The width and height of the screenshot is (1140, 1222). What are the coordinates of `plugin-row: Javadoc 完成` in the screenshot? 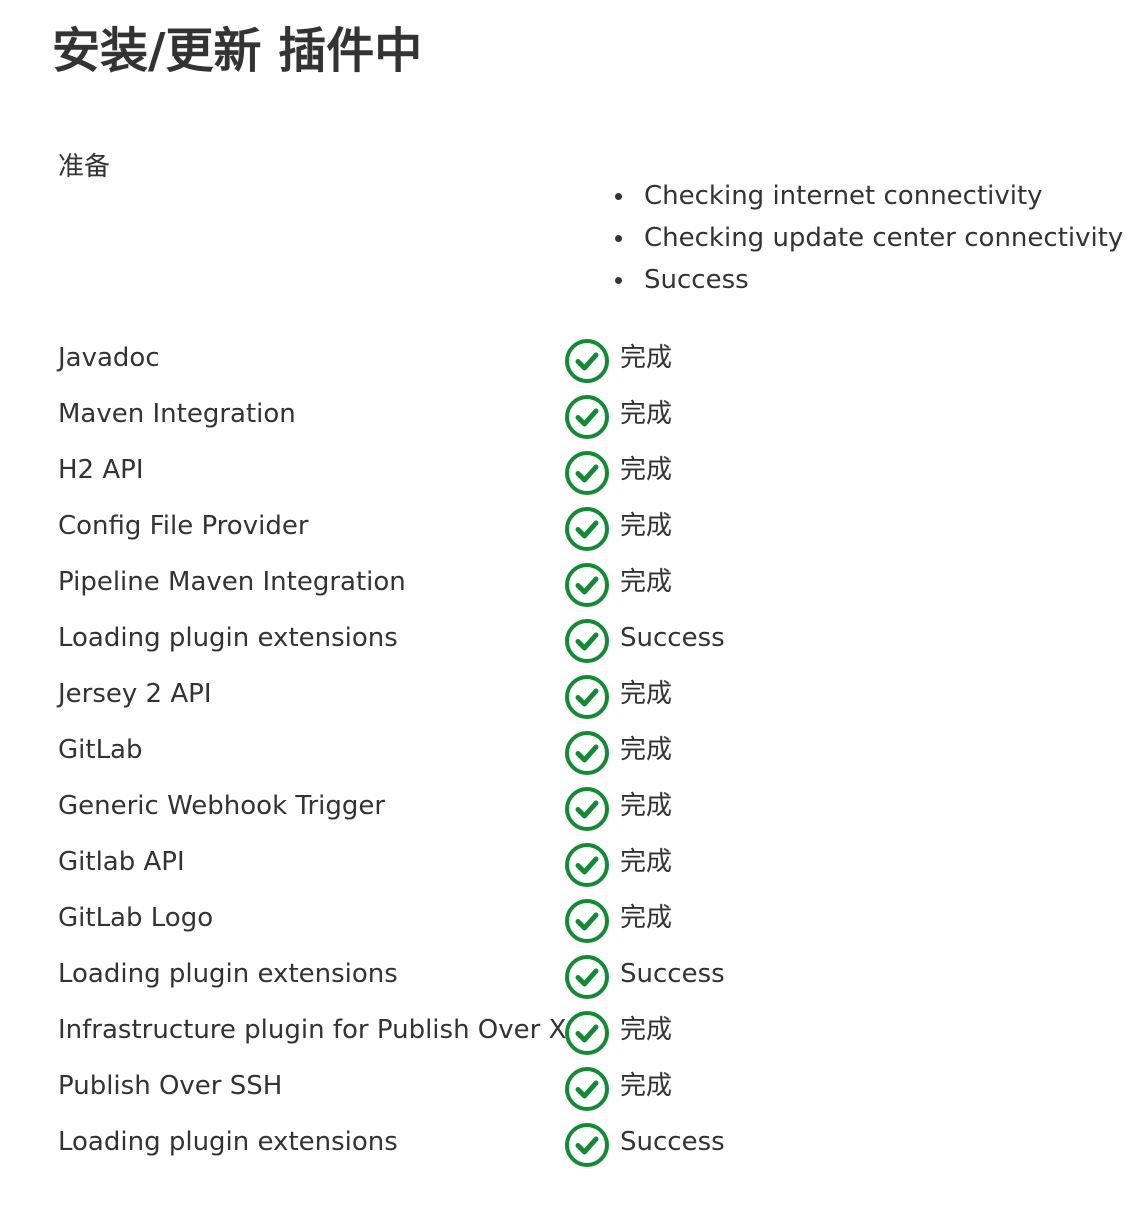 It's located at (570, 358).